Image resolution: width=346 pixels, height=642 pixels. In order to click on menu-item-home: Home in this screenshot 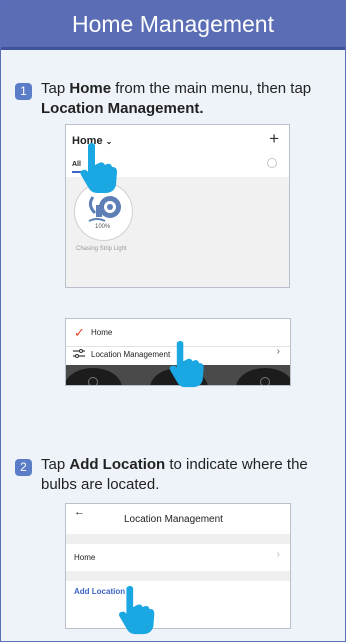, I will do `click(101, 332)`.